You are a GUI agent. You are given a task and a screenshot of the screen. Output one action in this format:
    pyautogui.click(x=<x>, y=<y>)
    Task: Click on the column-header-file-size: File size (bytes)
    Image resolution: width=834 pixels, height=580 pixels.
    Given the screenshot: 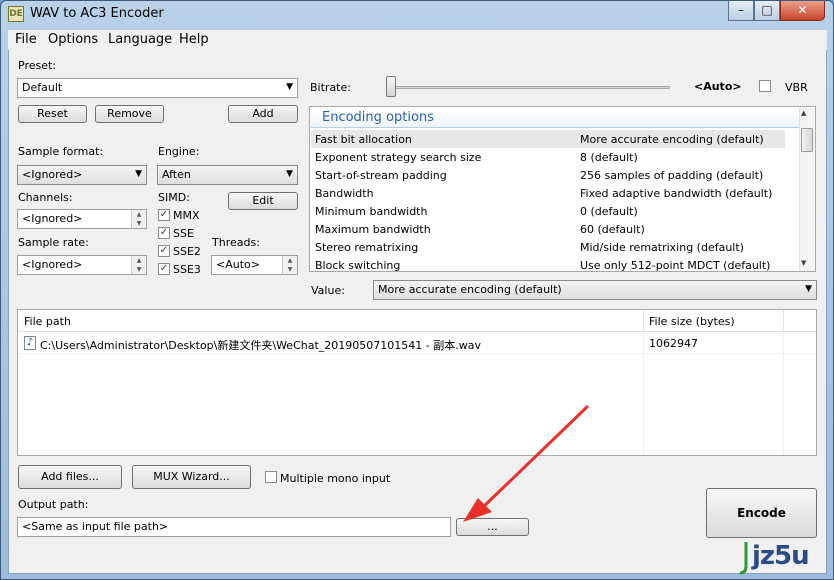 What is the action you would take?
    pyautogui.click(x=692, y=321)
    